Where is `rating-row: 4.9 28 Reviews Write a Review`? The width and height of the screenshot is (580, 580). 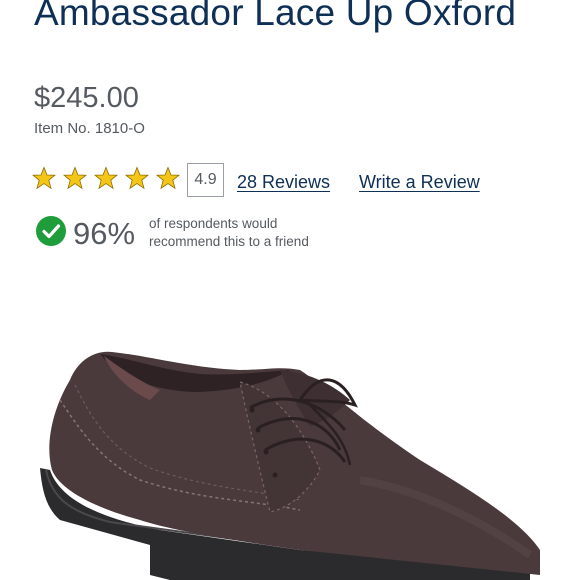
rating-row: 4.9 28 Reviews Write a Review is located at coordinates (292, 181).